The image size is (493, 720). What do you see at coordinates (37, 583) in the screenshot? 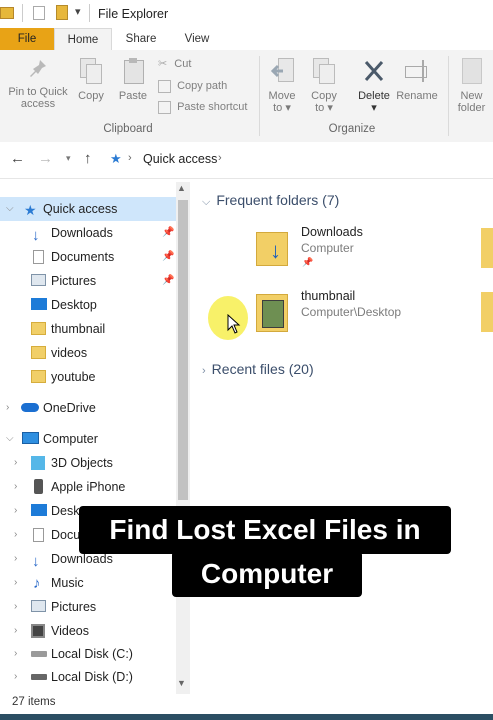
I see `music-note-icon: ♪` at bounding box center [37, 583].